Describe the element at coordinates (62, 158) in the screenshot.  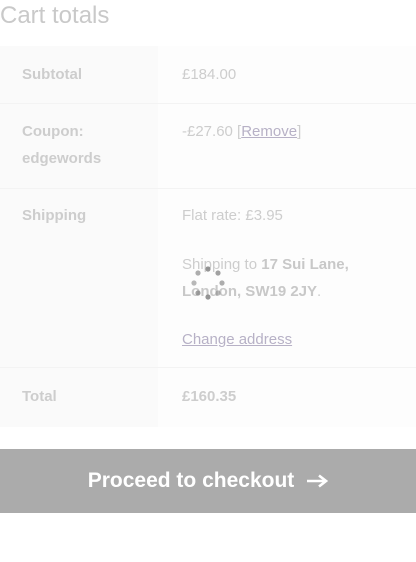
I see `coupon-code: edgewords` at that location.